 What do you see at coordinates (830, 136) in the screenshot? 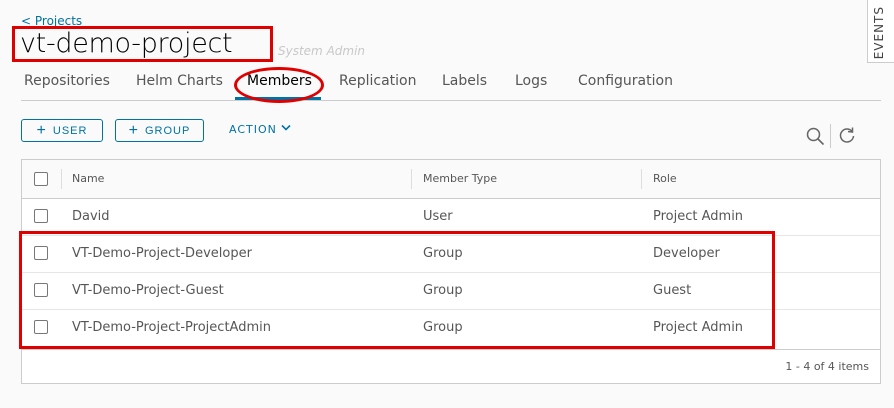
I see `toolbar-divider` at bounding box center [830, 136].